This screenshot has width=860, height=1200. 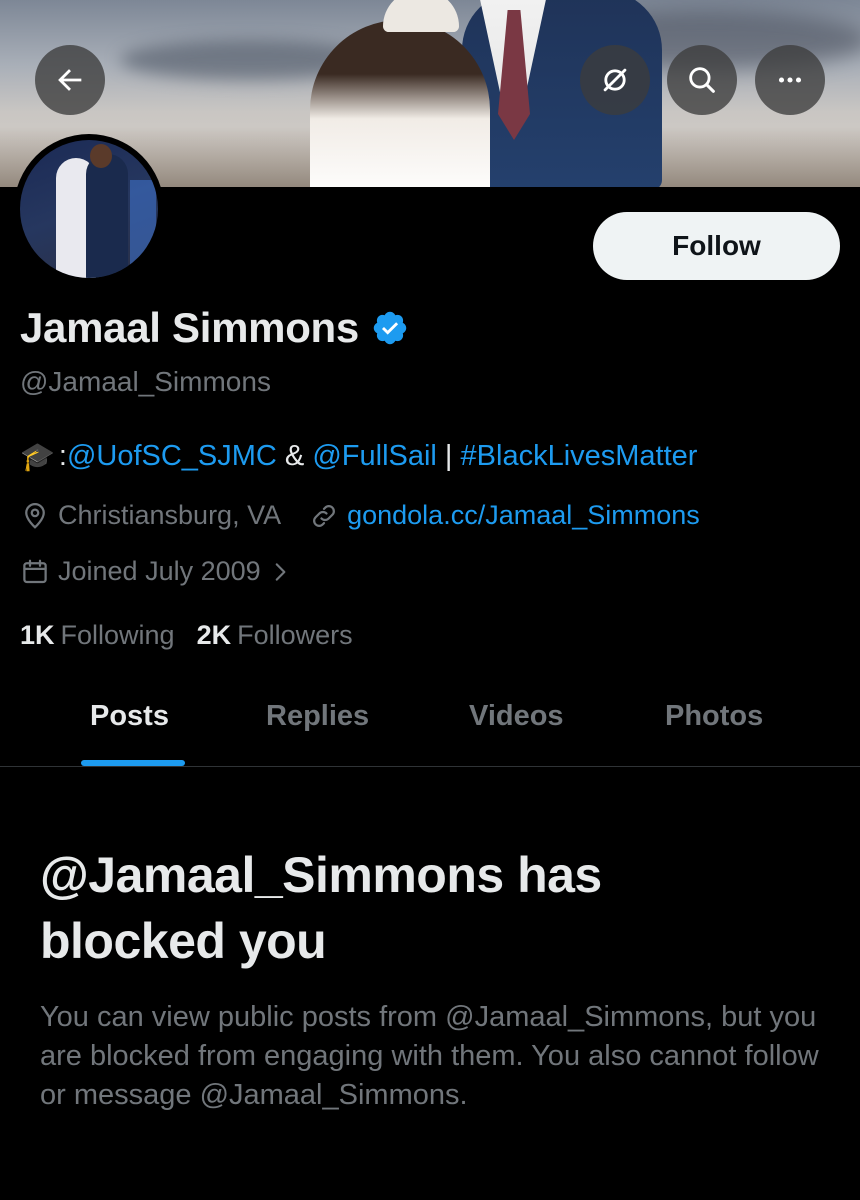 I want to click on calendar-icon, so click(x=35, y=571).